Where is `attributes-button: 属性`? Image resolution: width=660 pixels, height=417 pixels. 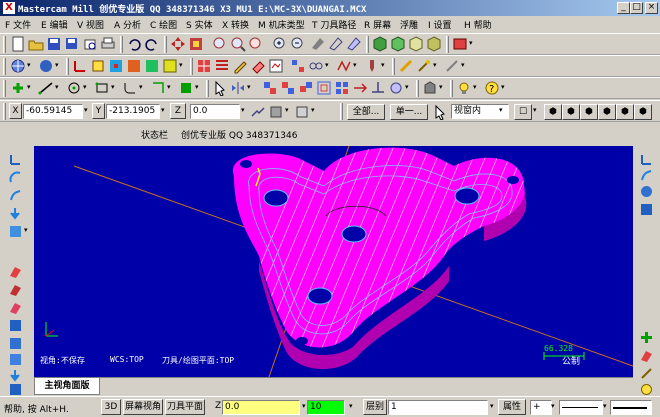 attributes-button: 属性 is located at coordinates (512, 407).